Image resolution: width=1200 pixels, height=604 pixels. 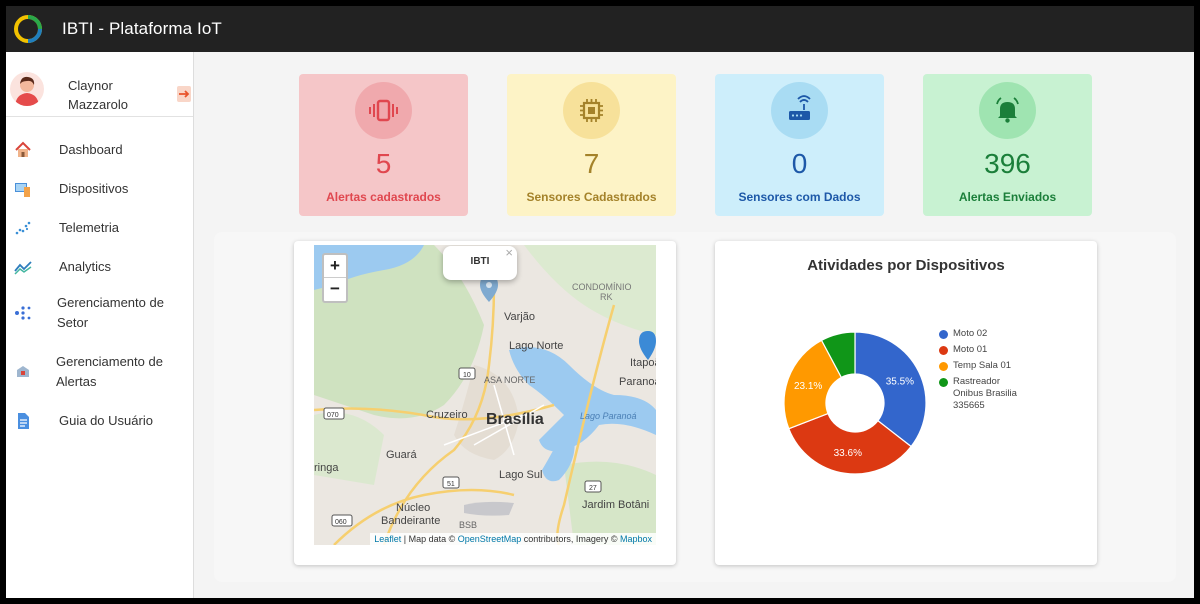 What do you see at coordinates (636, 539) in the screenshot?
I see `mapbox-link: Mapbox` at bounding box center [636, 539].